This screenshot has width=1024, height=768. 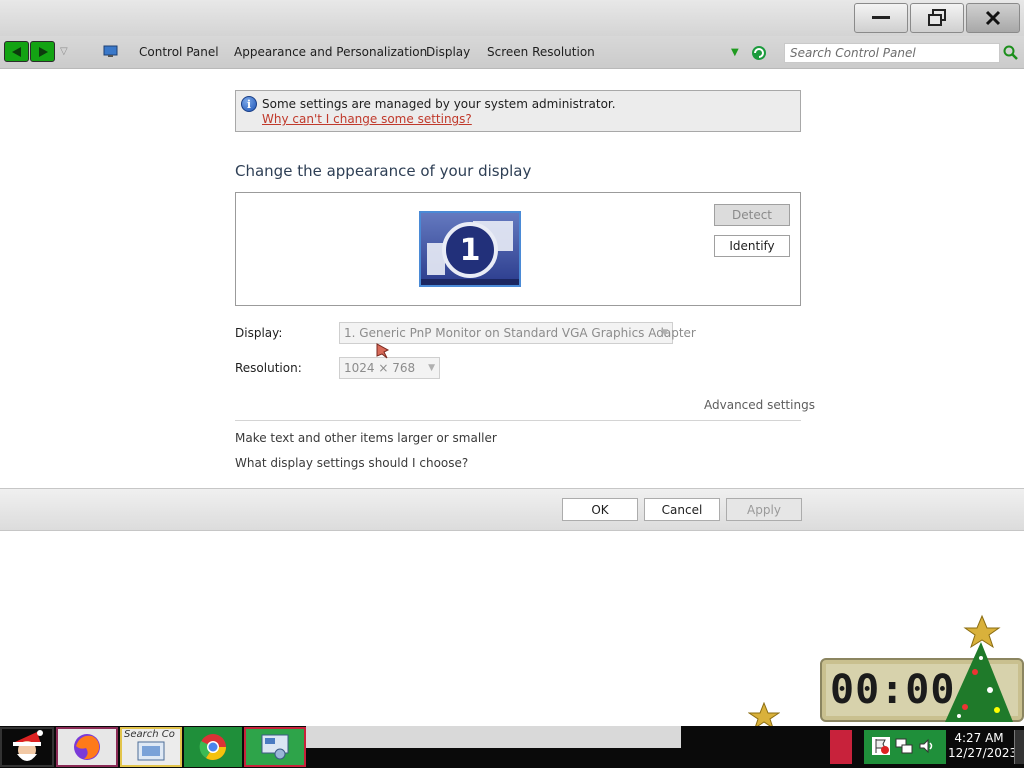 What do you see at coordinates (904, 746) in the screenshot?
I see `network-icon` at bounding box center [904, 746].